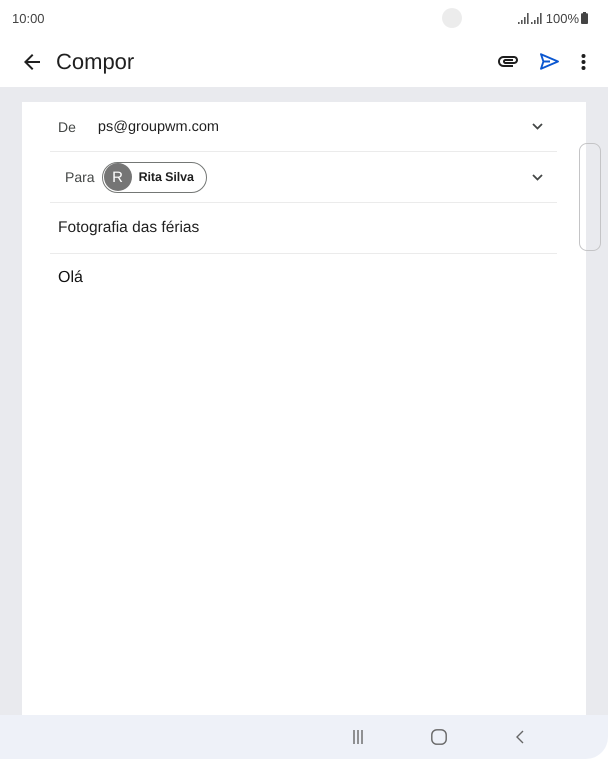 Image resolution: width=608 pixels, height=759 pixels. I want to click on battery-icon, so click(584, 18).